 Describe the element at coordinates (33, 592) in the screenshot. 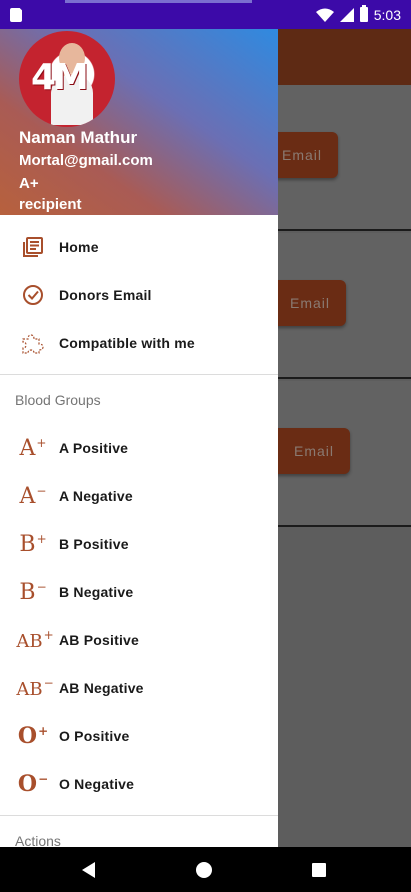

I see `b-negative-icon: B−` at that location.